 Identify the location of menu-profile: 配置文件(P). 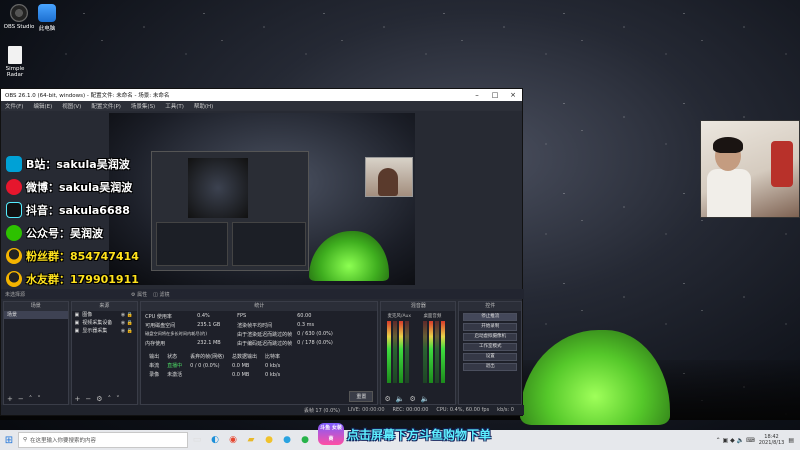
(106, 106).